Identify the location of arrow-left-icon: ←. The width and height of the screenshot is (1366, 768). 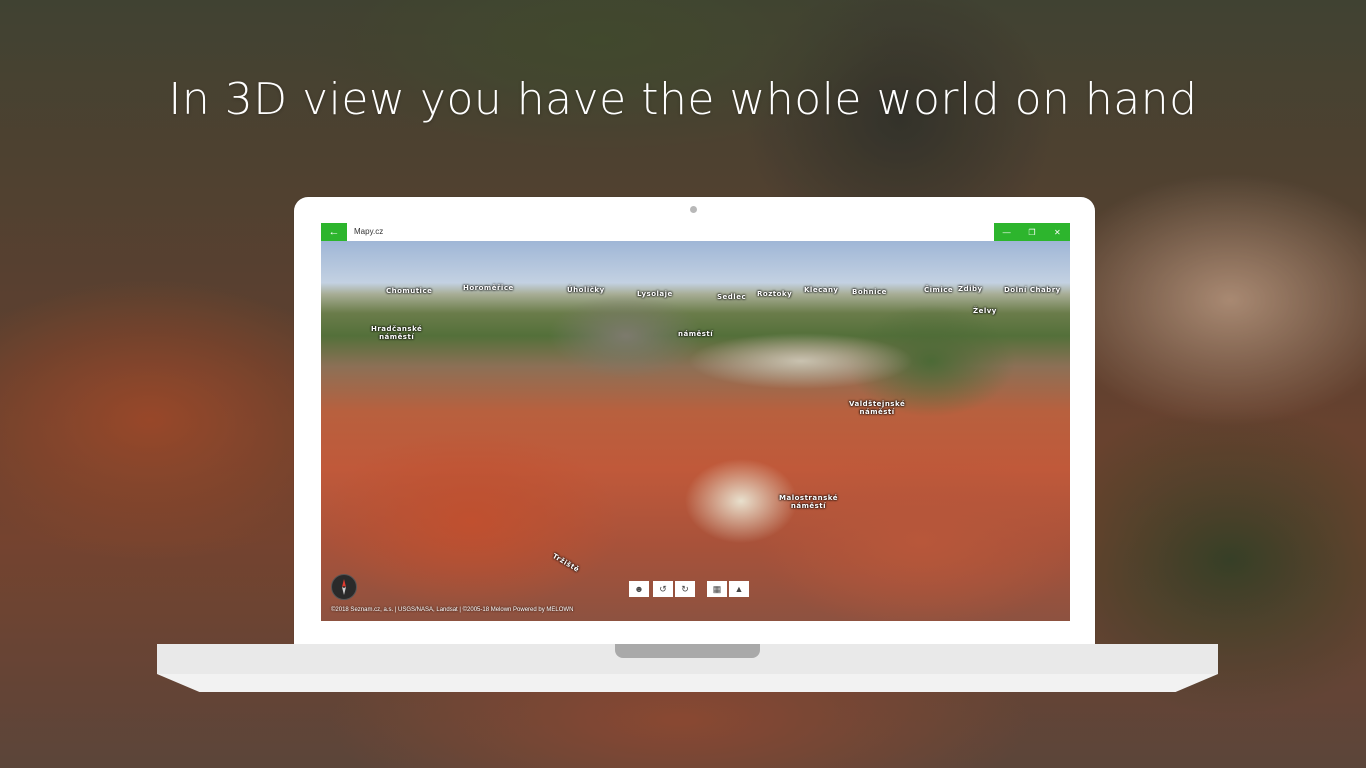
(334, 232).